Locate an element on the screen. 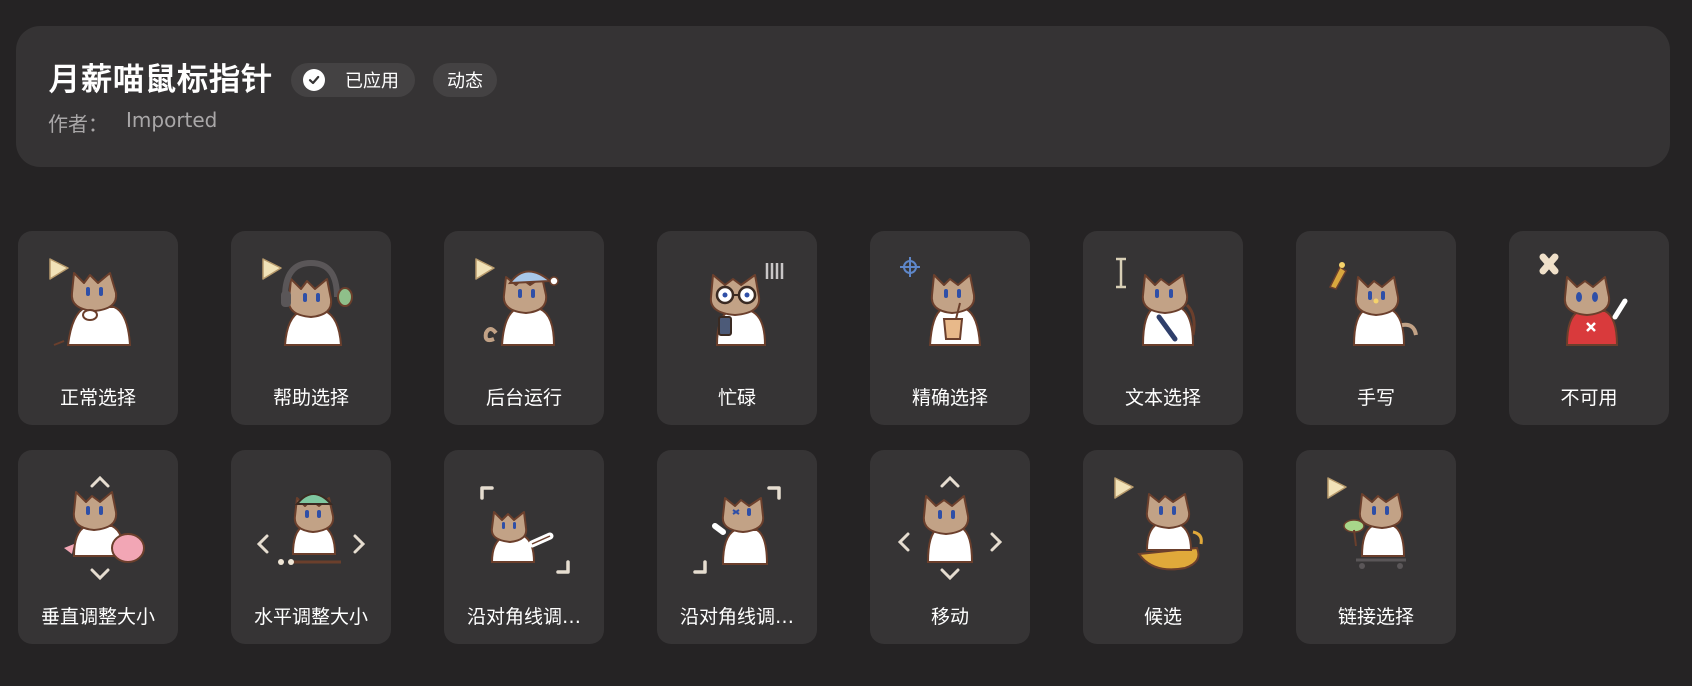 This screenshot has height=686, width=1692. theme-title: 月薪喵鼠标指针 is located at coordinates (161, 80).